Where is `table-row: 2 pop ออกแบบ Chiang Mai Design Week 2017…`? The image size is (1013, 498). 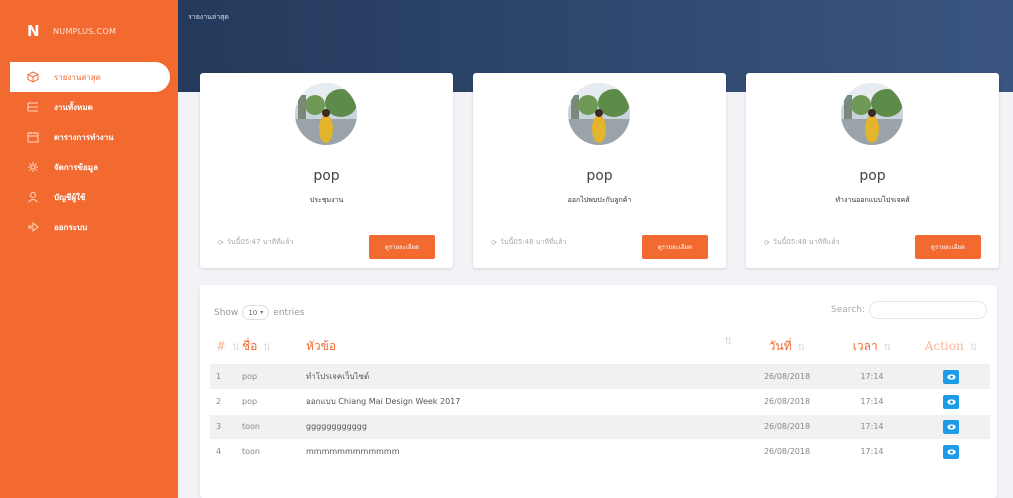
table-row: 2 pop ออกแบบ Chiang Mai Design Week 2017… is located at coordinates (600, 402).